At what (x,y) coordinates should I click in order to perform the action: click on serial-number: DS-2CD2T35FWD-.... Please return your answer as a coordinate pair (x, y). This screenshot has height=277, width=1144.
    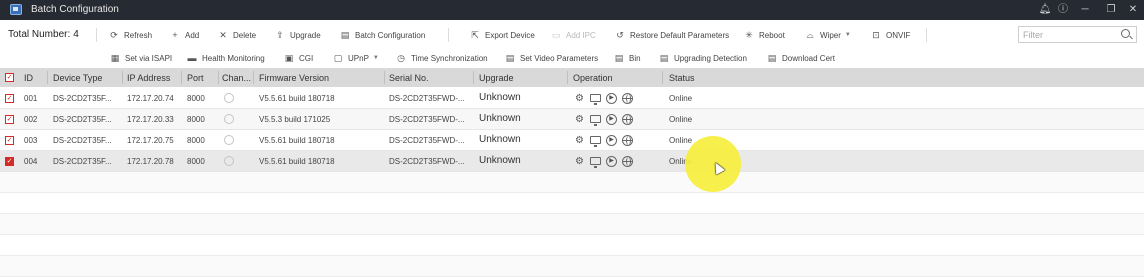
    Looking at the image, I should click on (427, 140).